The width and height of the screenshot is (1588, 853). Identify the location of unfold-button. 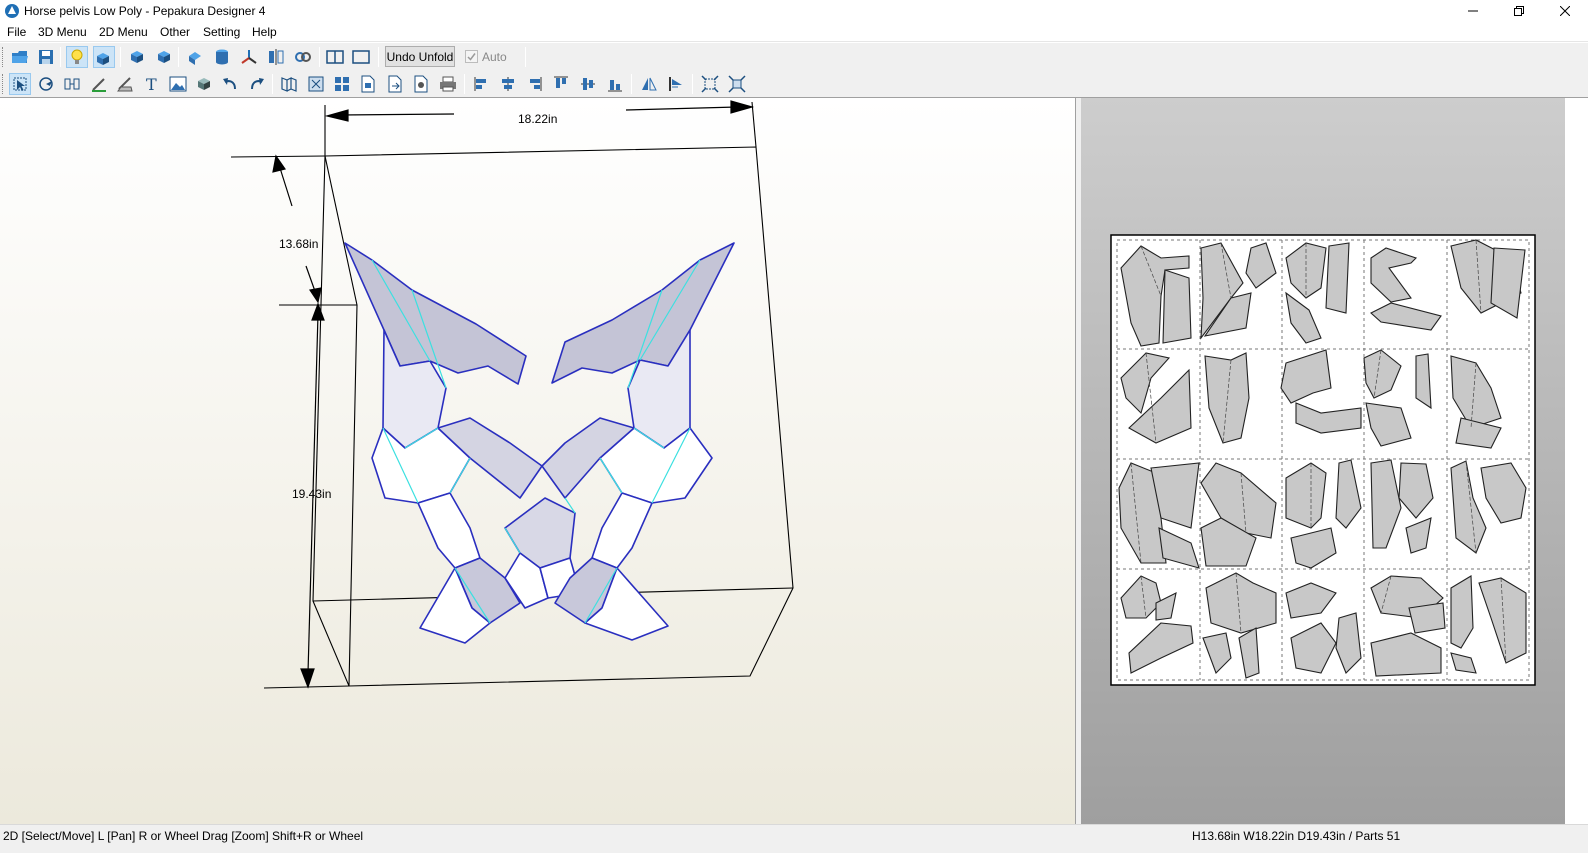
(289, 84).